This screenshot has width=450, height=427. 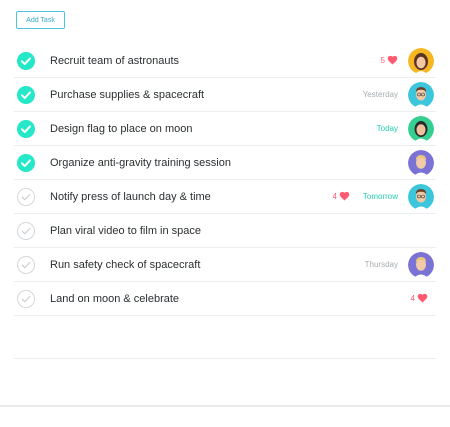 What do you see at coordinates (380, 95) in the screenshot?
I see `due-date: Yesterday` at bounding box center [380, 95].